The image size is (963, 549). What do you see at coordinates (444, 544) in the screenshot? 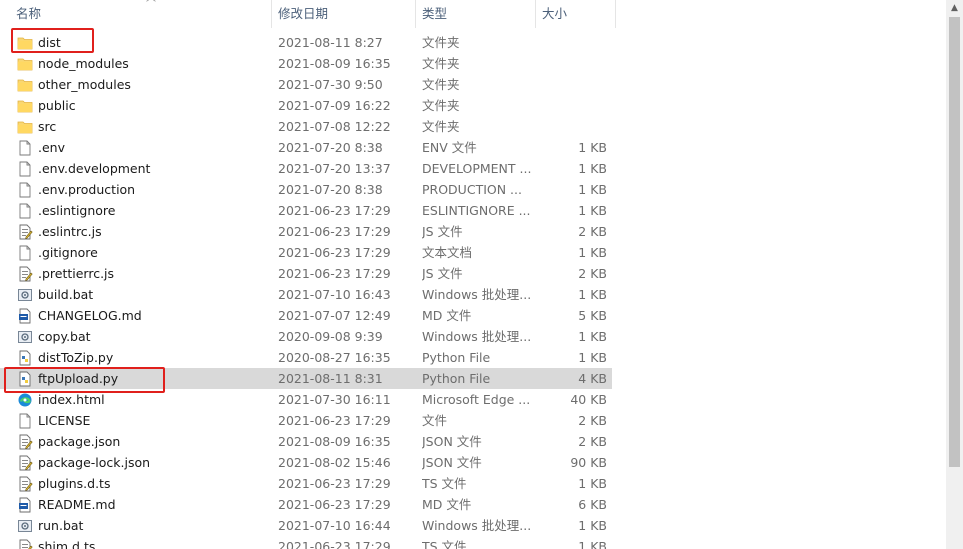
I see `file-type: TS 文件` at bounding box center [444, 544].